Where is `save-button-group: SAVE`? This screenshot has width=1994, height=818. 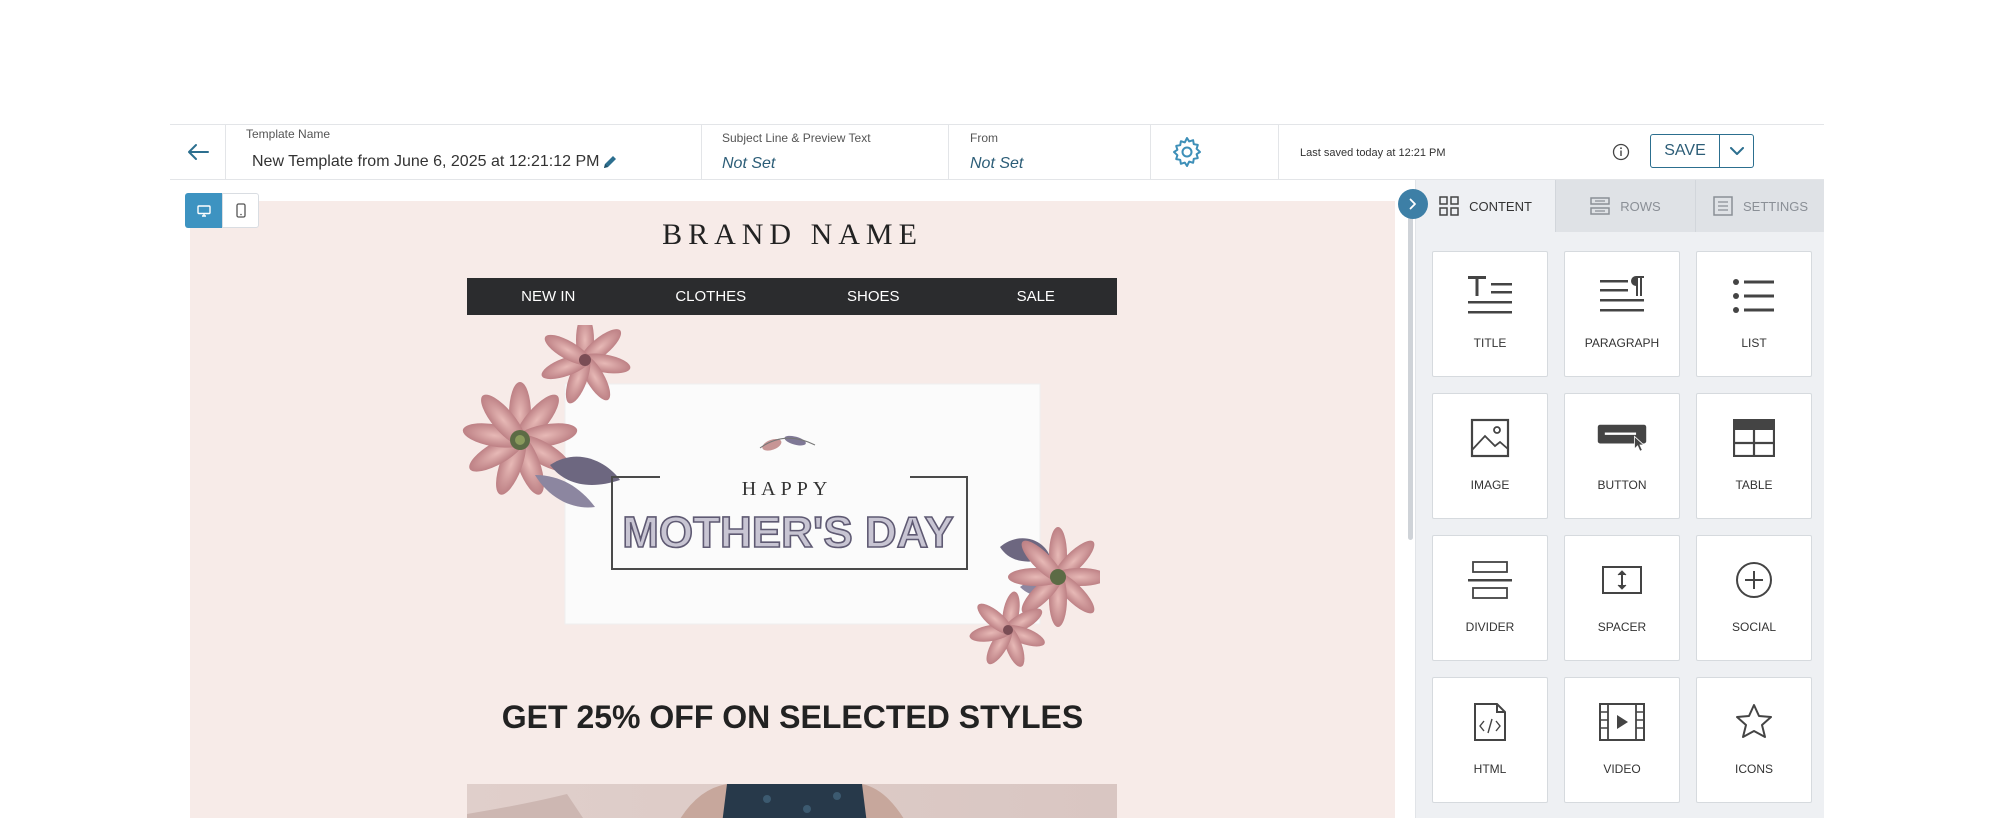
save-button-group: SAVE is located at coordinates (1702, 151).